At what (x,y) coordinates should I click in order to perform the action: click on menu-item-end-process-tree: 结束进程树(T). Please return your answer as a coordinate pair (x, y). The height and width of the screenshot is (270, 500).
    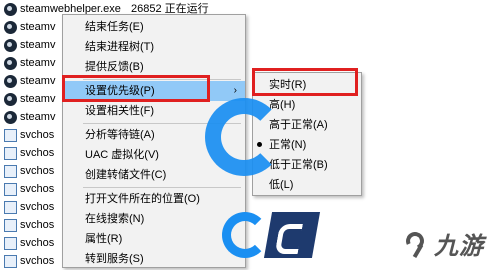
    Looking at the image, I should click on (154, 47).